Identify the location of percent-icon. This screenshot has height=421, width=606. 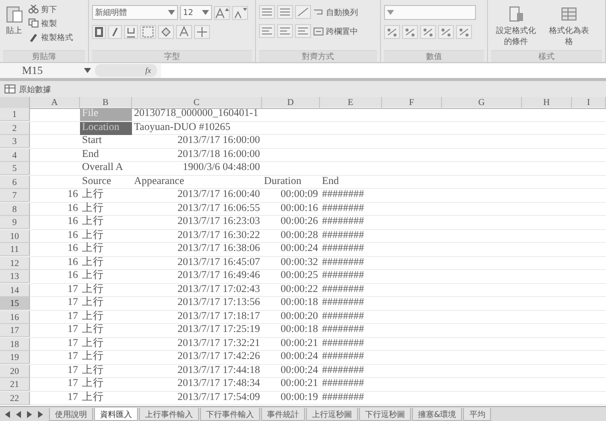
(410, 32).